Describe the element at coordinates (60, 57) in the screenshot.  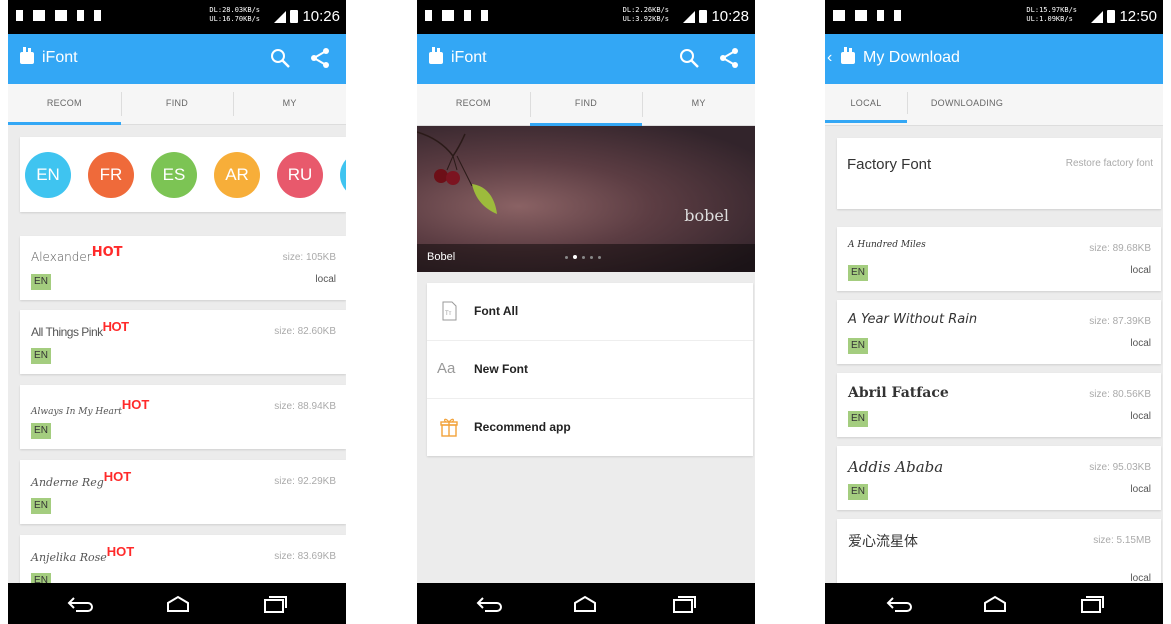
I see `app-title: iFont` at that location.